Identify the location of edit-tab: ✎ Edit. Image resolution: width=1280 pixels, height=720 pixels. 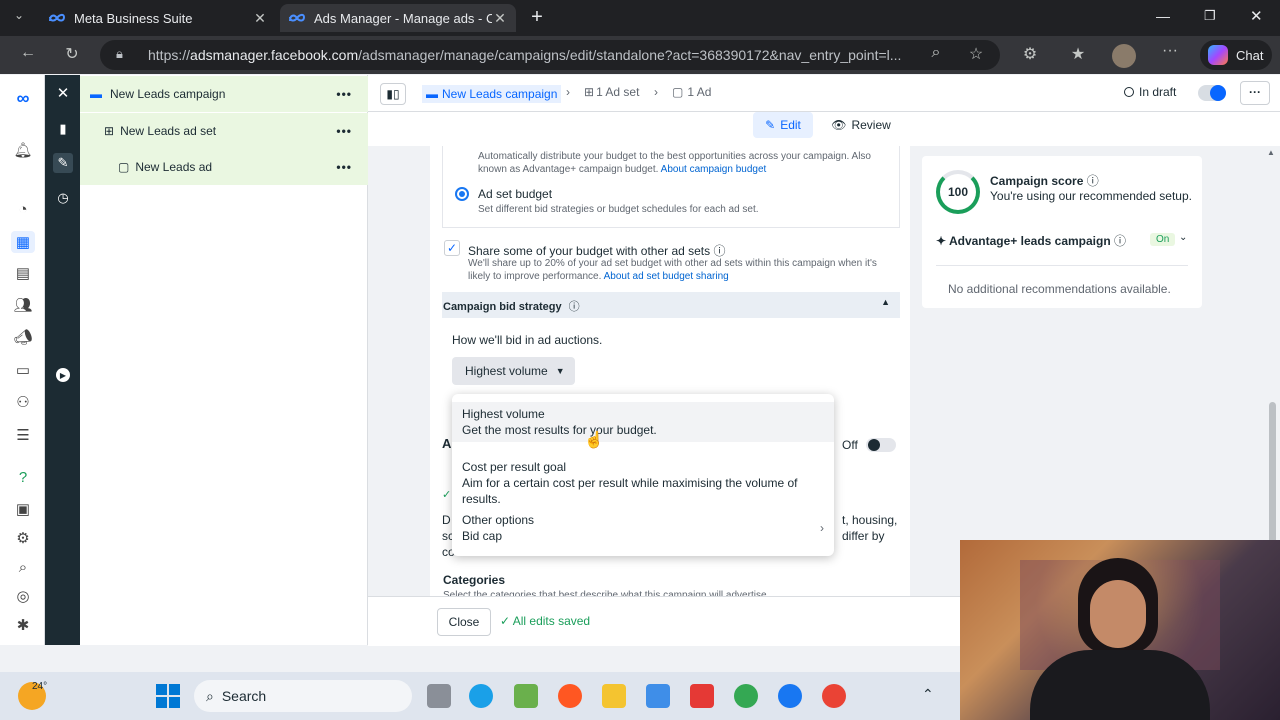
(783, 125).